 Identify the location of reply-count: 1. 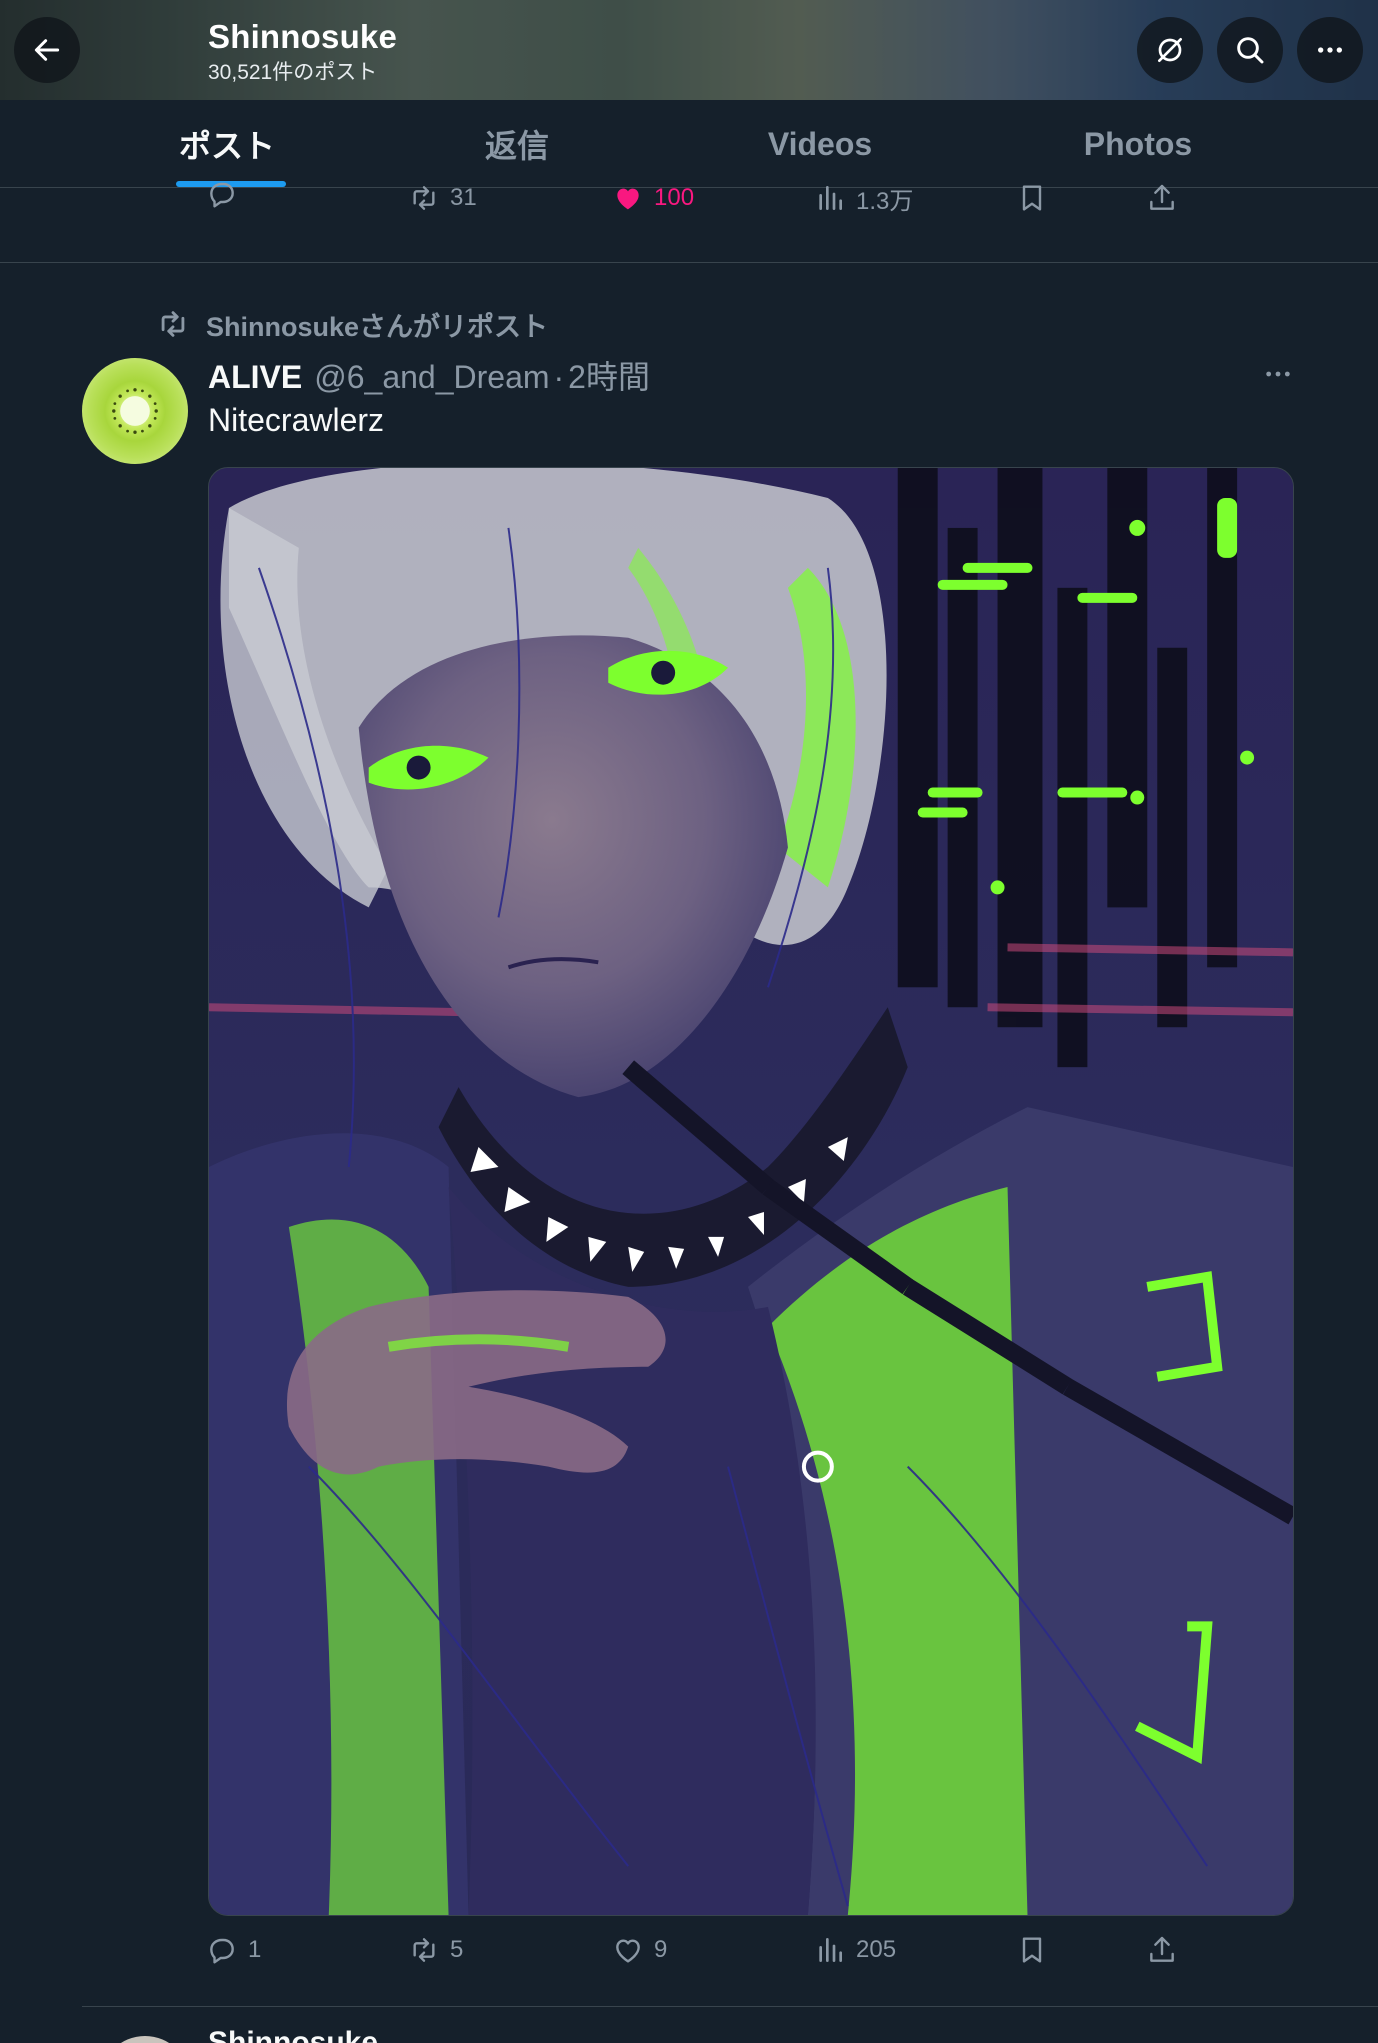
(255, 1949).